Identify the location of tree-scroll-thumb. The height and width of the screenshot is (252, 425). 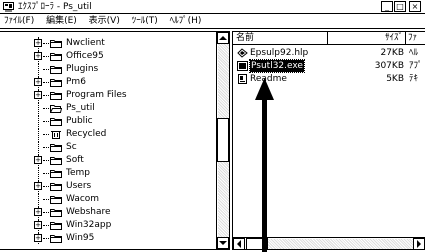
(223, 140).